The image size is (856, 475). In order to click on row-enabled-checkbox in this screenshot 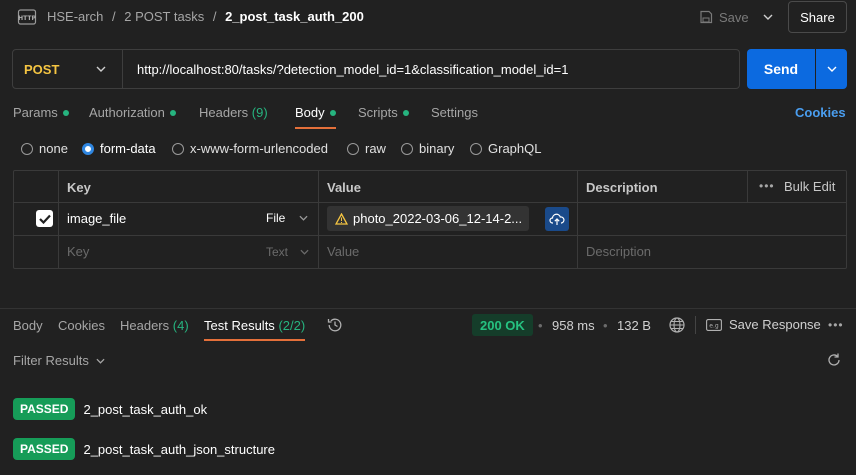, I will do `click(44, 218)`.